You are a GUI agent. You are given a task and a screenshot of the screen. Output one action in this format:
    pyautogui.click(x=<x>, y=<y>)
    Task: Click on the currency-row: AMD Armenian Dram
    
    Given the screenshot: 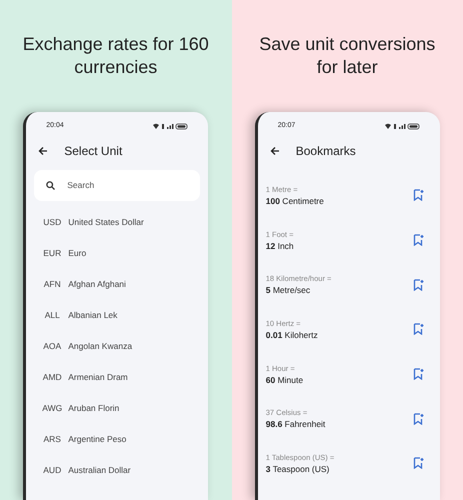 What is the action you would take?
    pyautogui.click(x=117, y=377)
    